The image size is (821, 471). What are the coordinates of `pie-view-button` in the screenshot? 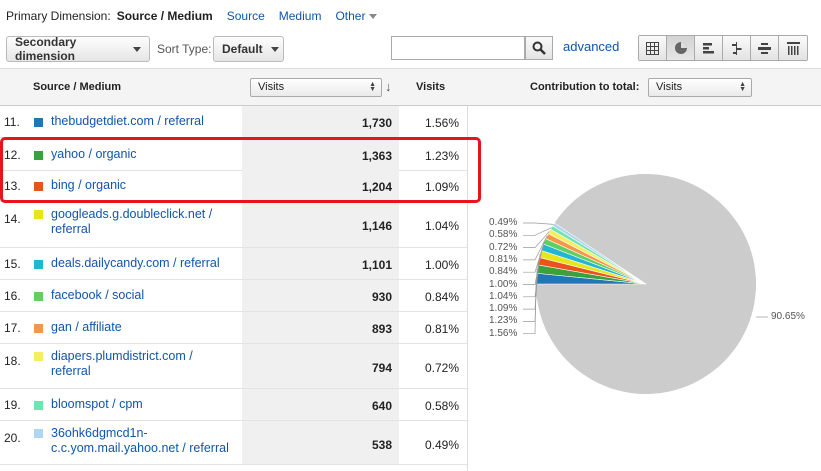 It's located at (681, 48).